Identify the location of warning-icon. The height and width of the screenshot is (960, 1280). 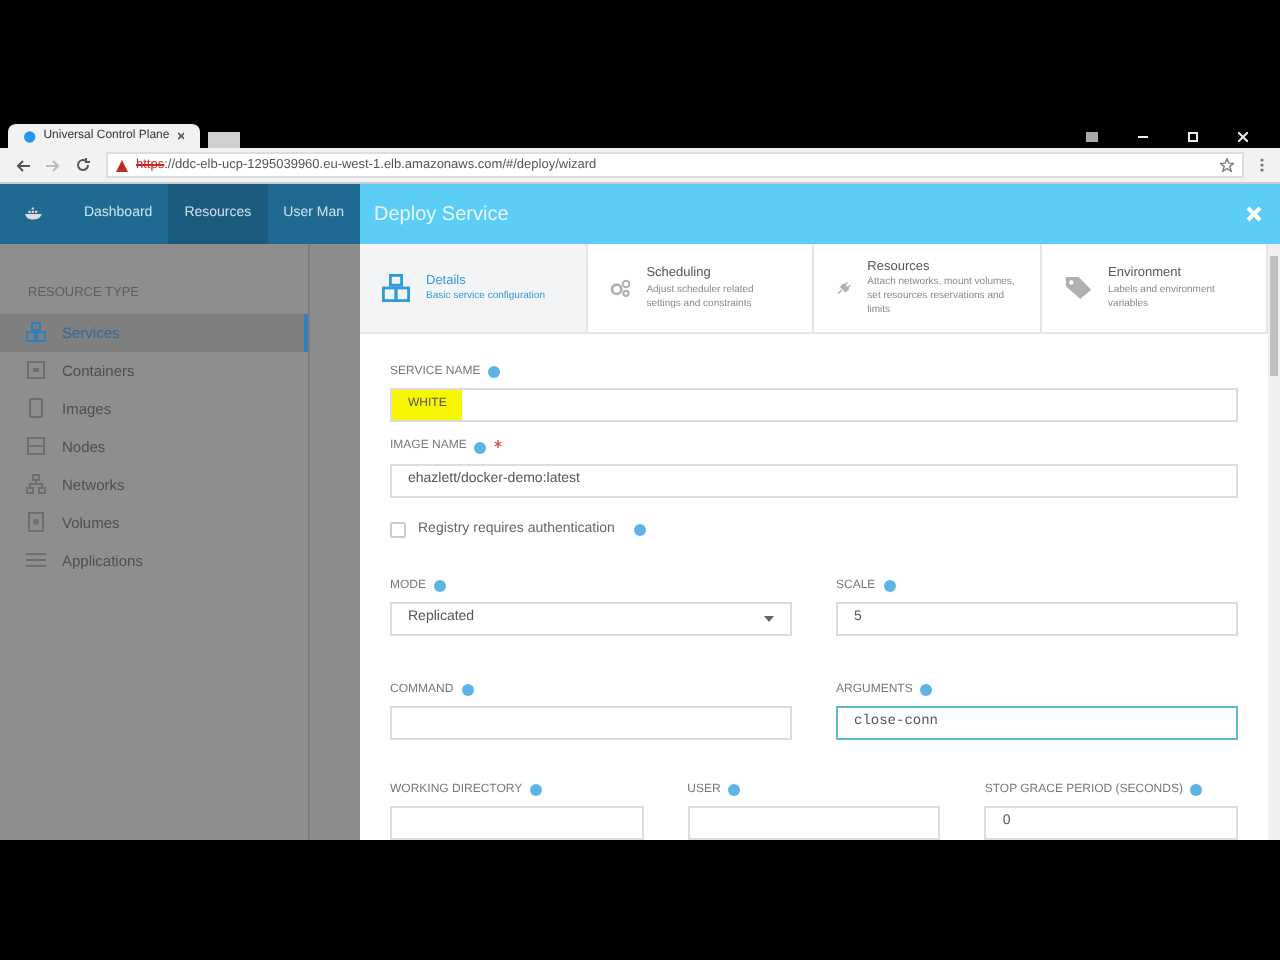
(122, 165).